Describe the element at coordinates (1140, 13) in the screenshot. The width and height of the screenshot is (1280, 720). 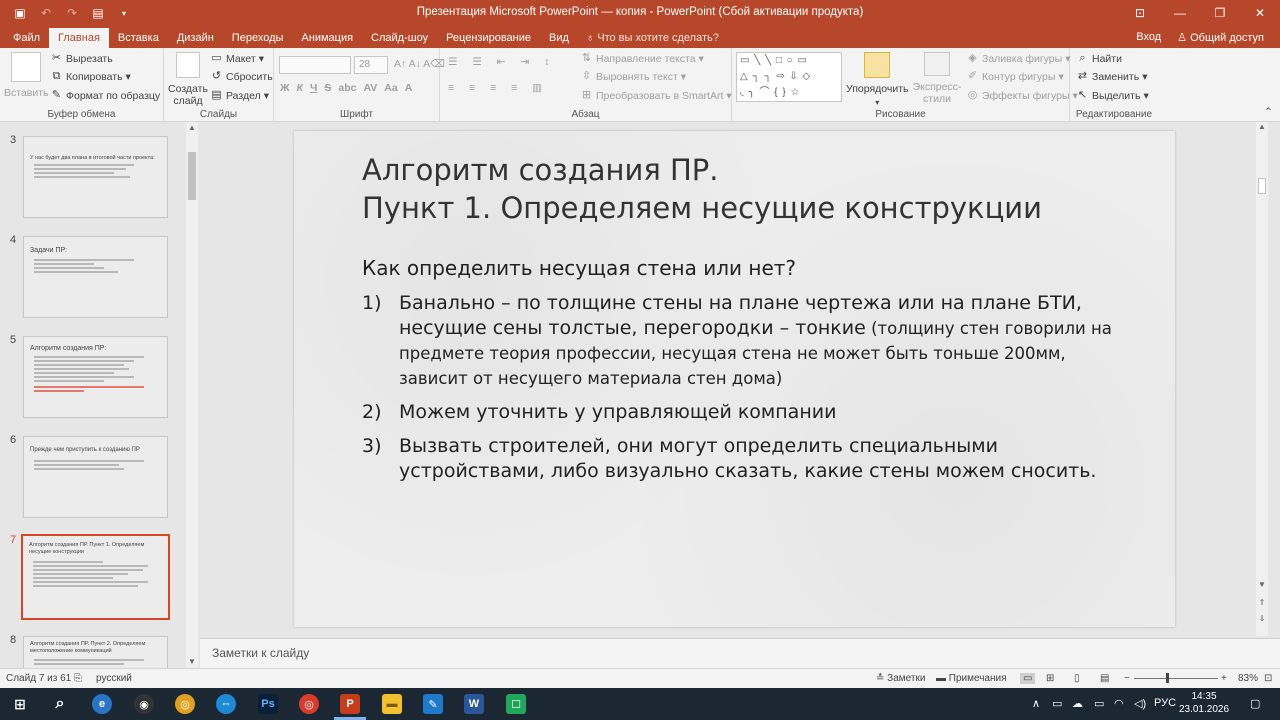
I see `ribbon-display-options-icon: ⊡` at that location.